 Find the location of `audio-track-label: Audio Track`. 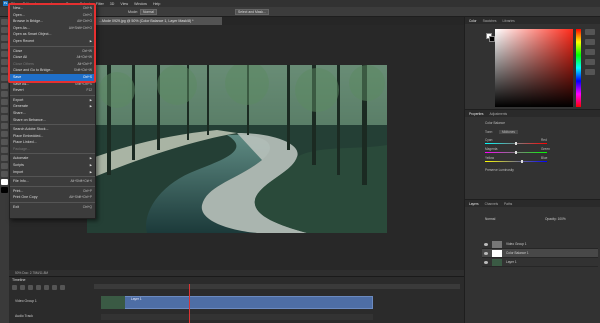

audio-track-label: Audio Track is located at coordinates (24, 316).